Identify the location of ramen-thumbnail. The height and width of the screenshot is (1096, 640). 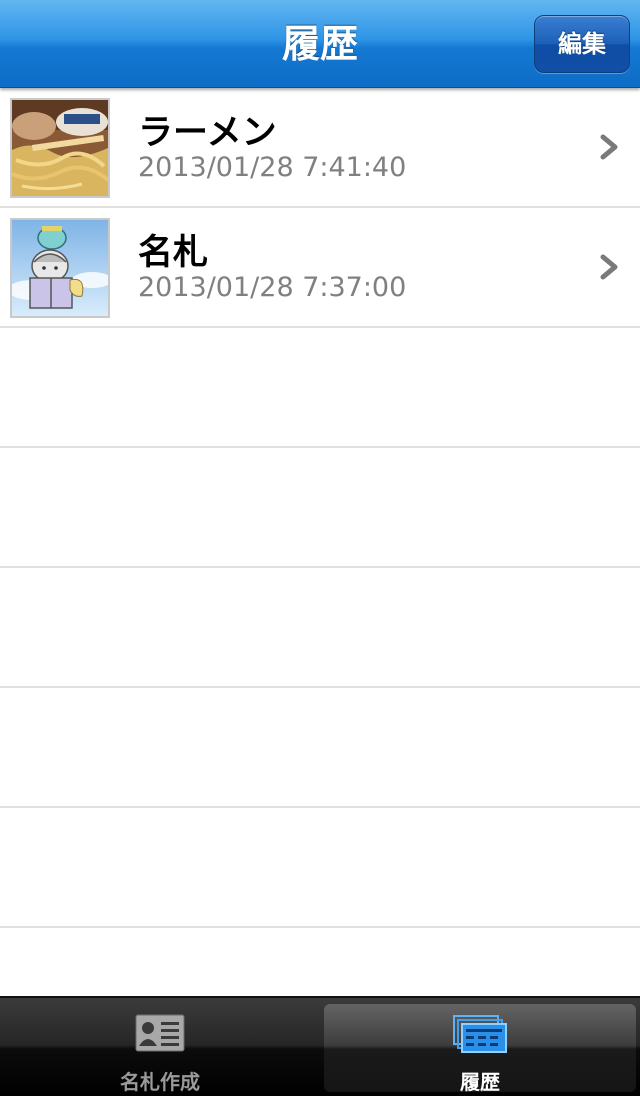
(60, 148).